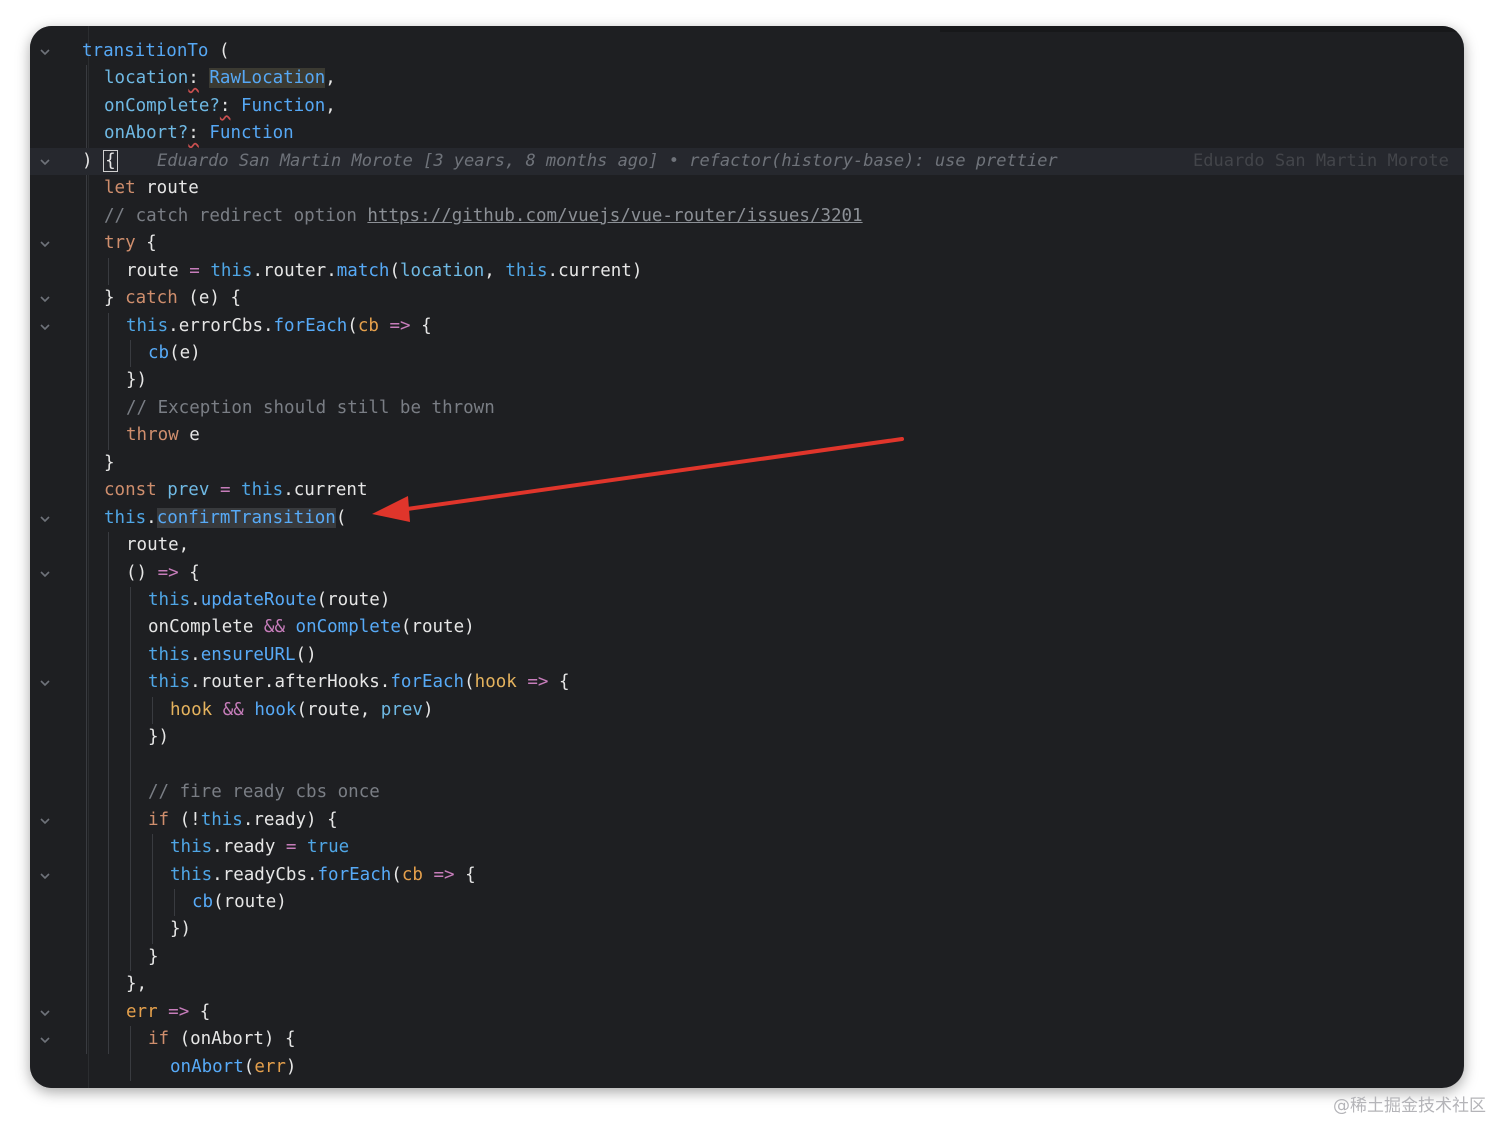  What do you see at coordinates (638, 479) in the screenshot?
I see `annotation-arrow-icon` at bounding box center [638, 479].